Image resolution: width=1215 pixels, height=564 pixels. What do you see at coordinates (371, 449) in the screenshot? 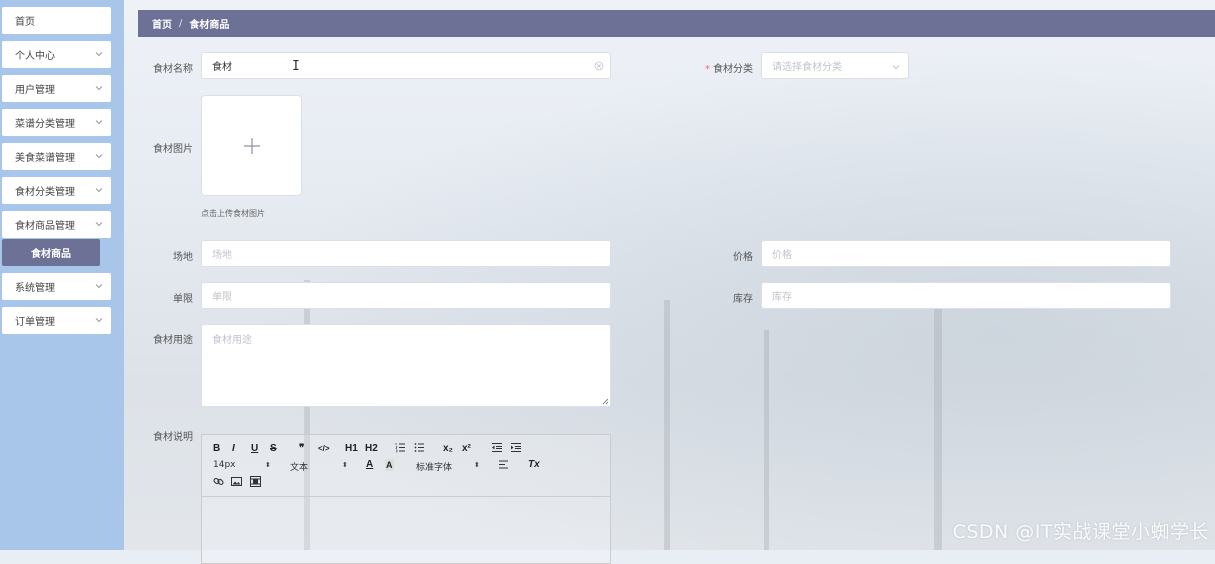
I see `heading2-button: H2` at bounding box center [371, 449].